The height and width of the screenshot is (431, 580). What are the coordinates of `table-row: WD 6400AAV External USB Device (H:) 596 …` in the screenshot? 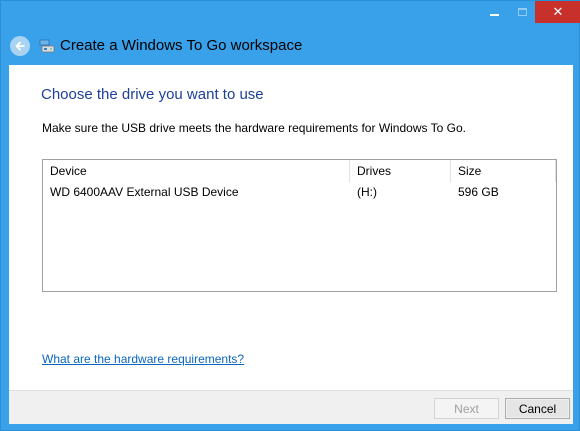 It's located at (299, 192).